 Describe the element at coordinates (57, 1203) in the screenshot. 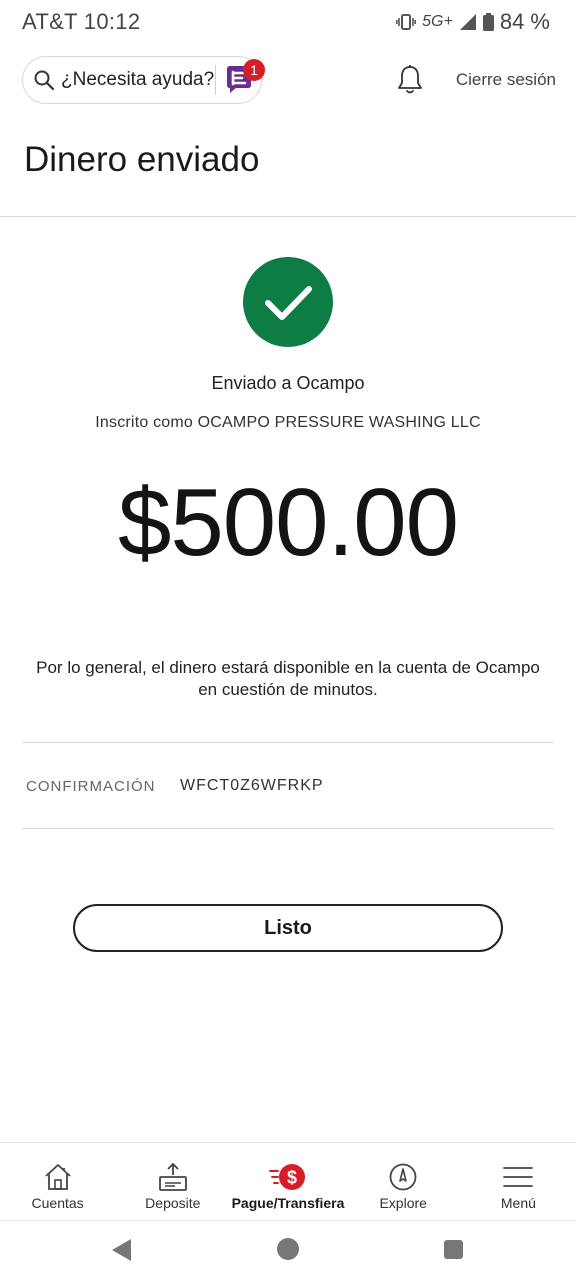

I see `nav-label: Cuentas` at that location.